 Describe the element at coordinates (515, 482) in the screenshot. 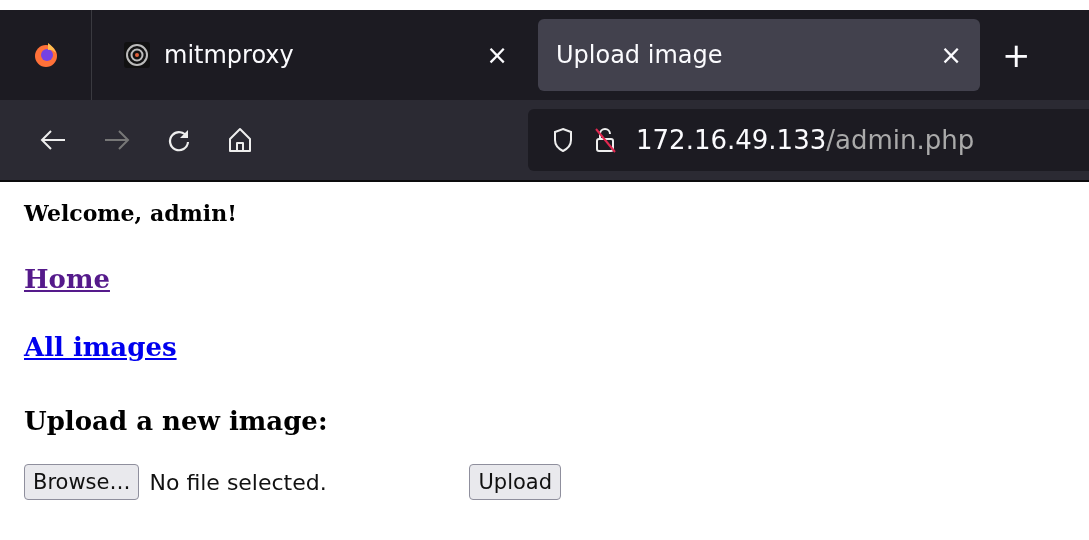

I see `upload-button: Upload` at that location.